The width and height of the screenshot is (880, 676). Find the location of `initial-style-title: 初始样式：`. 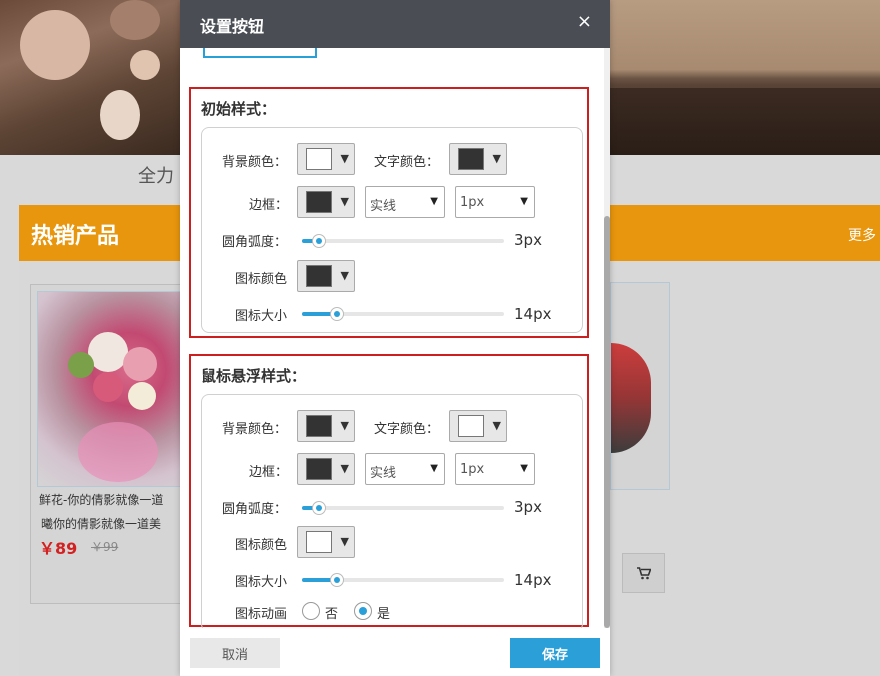

initial-style-title: 初始样式： is located at coordinates (239, 109).